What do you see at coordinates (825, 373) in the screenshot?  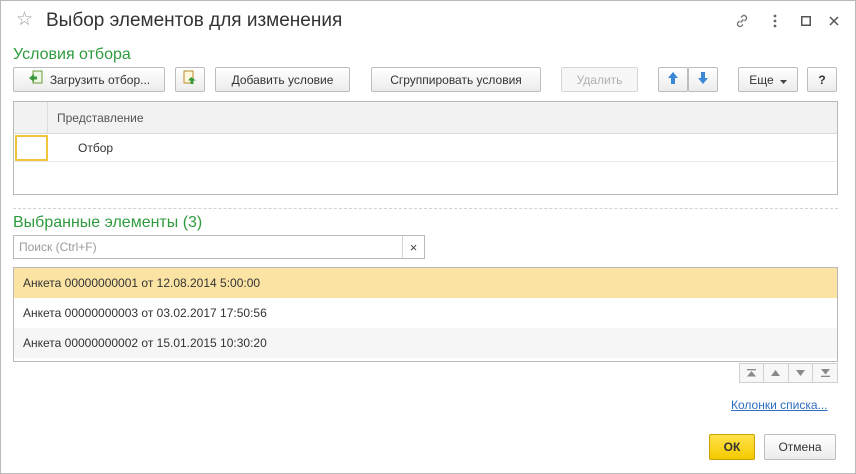 I see `last-icon` at bounding box center [825, 373].